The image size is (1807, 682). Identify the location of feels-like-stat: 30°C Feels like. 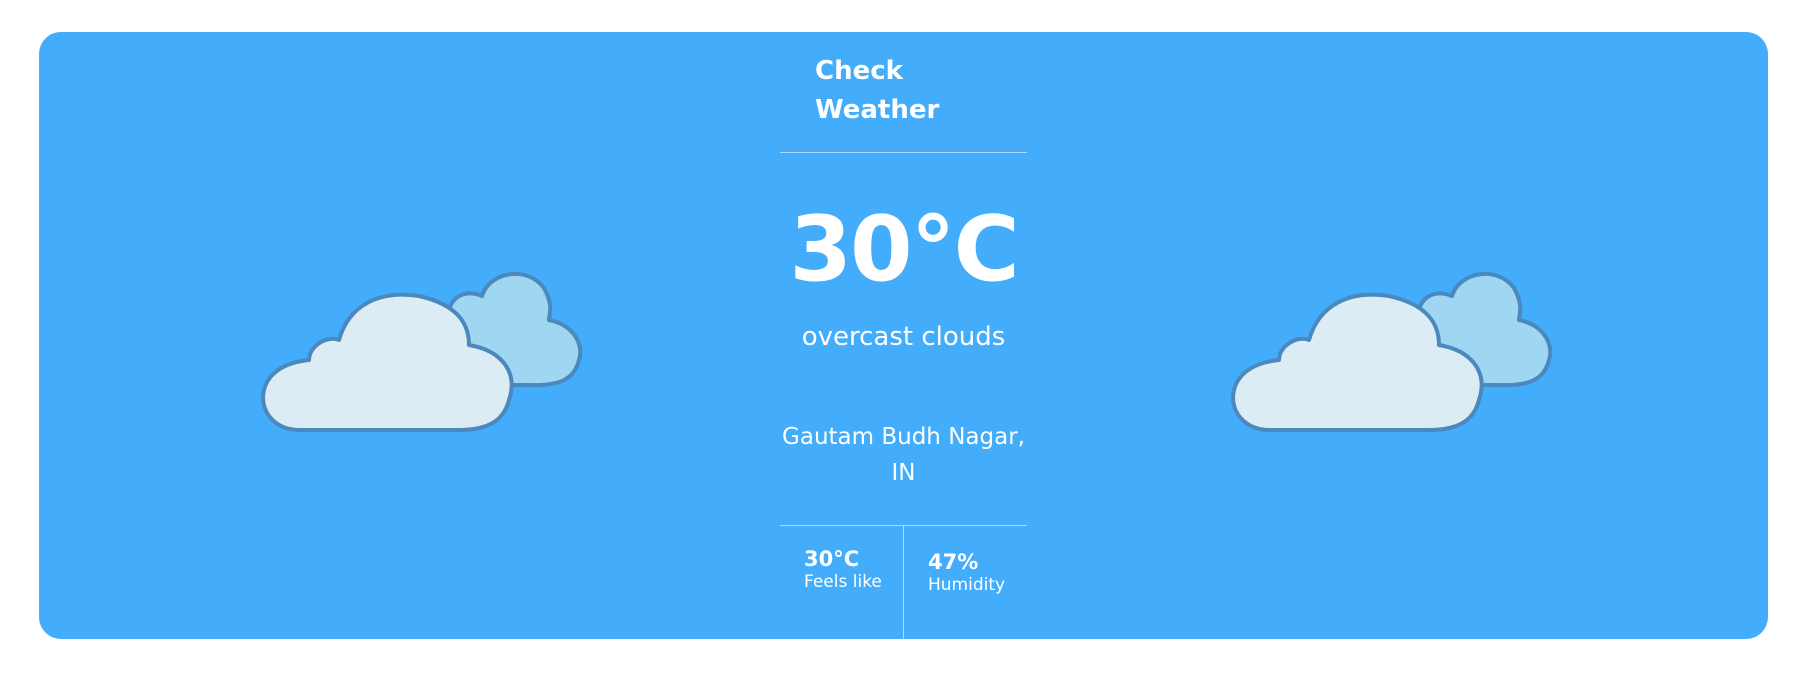
(843, 570).